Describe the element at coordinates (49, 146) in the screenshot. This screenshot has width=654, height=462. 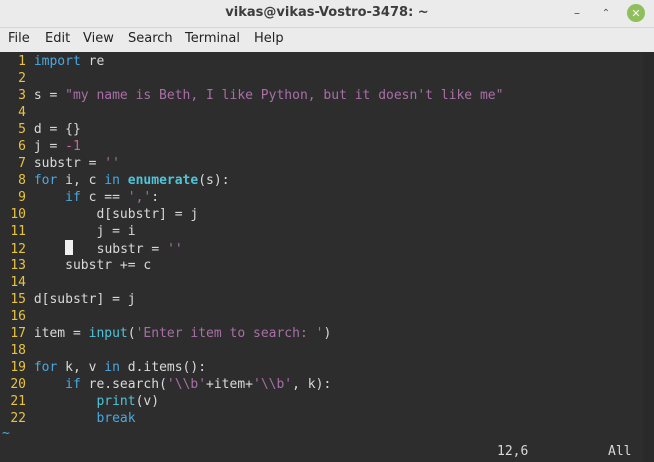
I see `code-token: j =` at that location.